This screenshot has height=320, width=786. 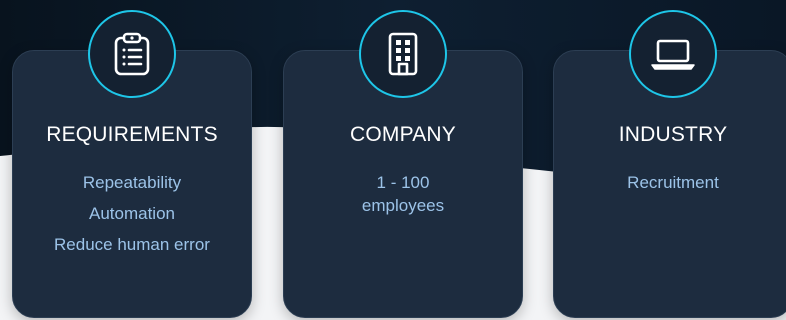 What do you see at coordinates (132, 244) in the screenshot?
I see `list-item: Reduce human error` at bounding box center [132, 244].